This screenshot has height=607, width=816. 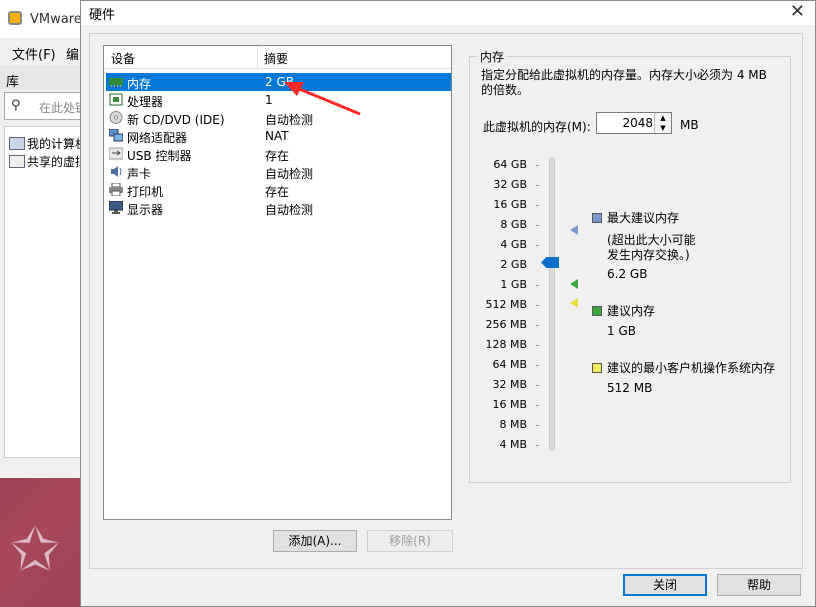 What do you see at coordinates (102, 15) in the screenshot?
I see `dialog-title: 硬件` at bounding box center [102, 15].